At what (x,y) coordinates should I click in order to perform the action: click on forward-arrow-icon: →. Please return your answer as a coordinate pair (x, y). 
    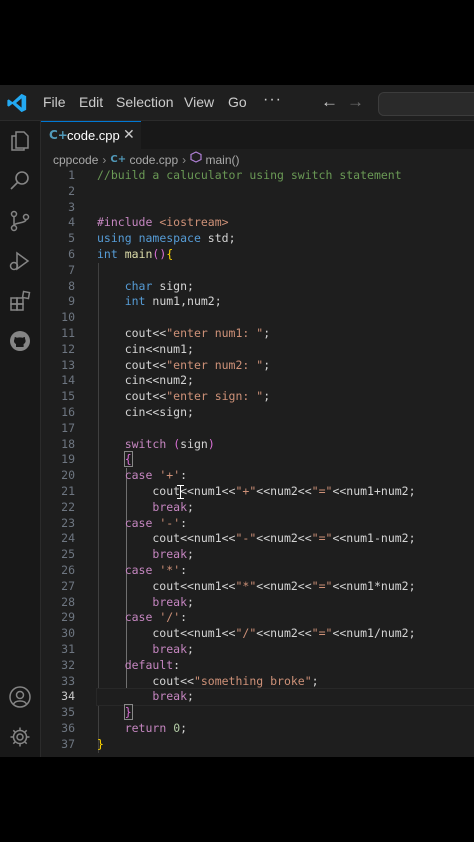
    Looking at the image, I should click on (355, 102).